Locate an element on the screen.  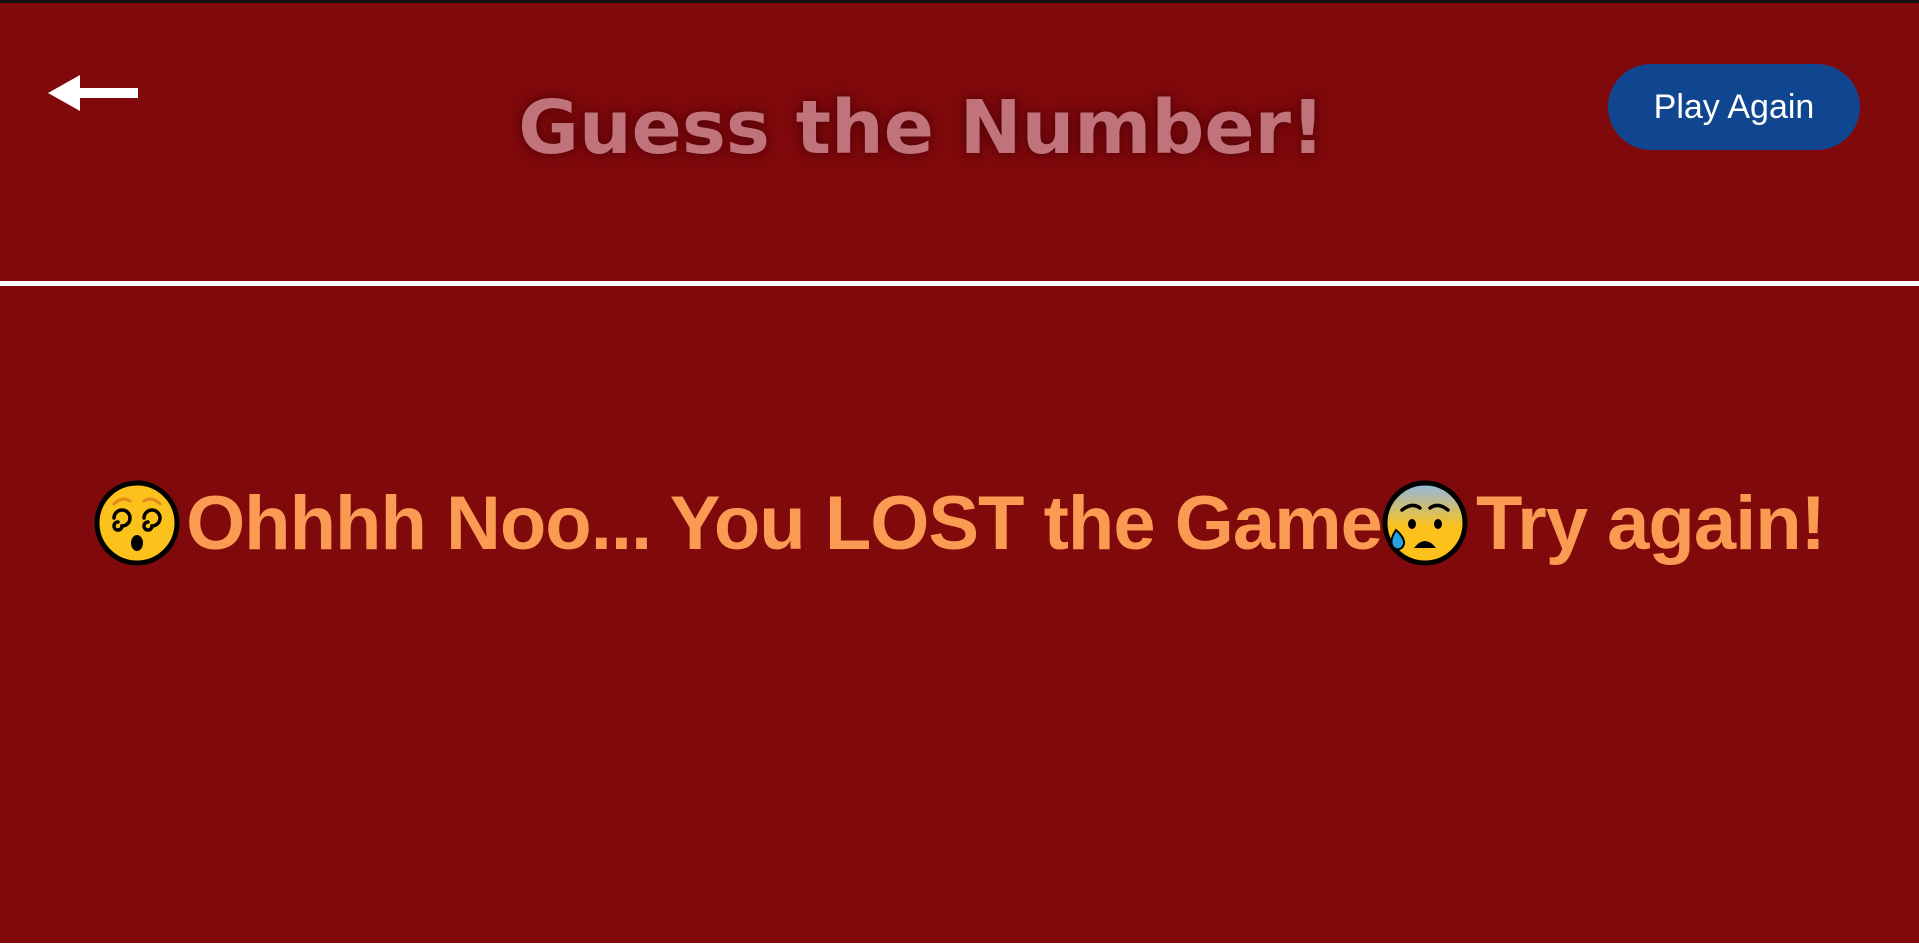
try-again-text: Try again! is located at coordinates (1650, 523).